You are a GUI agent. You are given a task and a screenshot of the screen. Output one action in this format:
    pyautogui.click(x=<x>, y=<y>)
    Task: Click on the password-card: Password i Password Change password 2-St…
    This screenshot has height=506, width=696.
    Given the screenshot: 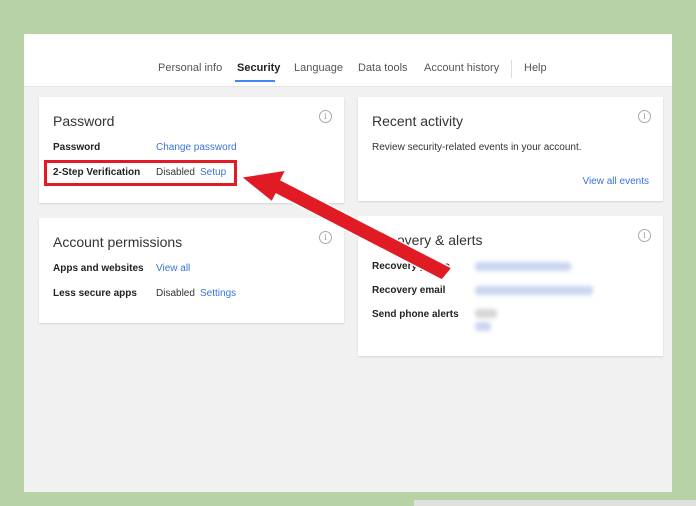 What is the action you would take?
    pyautogui.click(x=191, y=150)
    